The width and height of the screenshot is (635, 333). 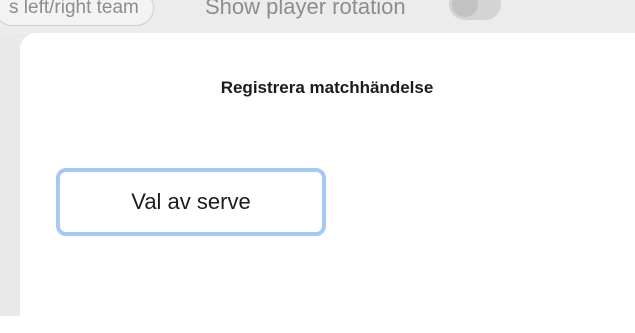 I want to click on background-settings-row: s left/right team Show player rotation, so click(x=317, y=17).